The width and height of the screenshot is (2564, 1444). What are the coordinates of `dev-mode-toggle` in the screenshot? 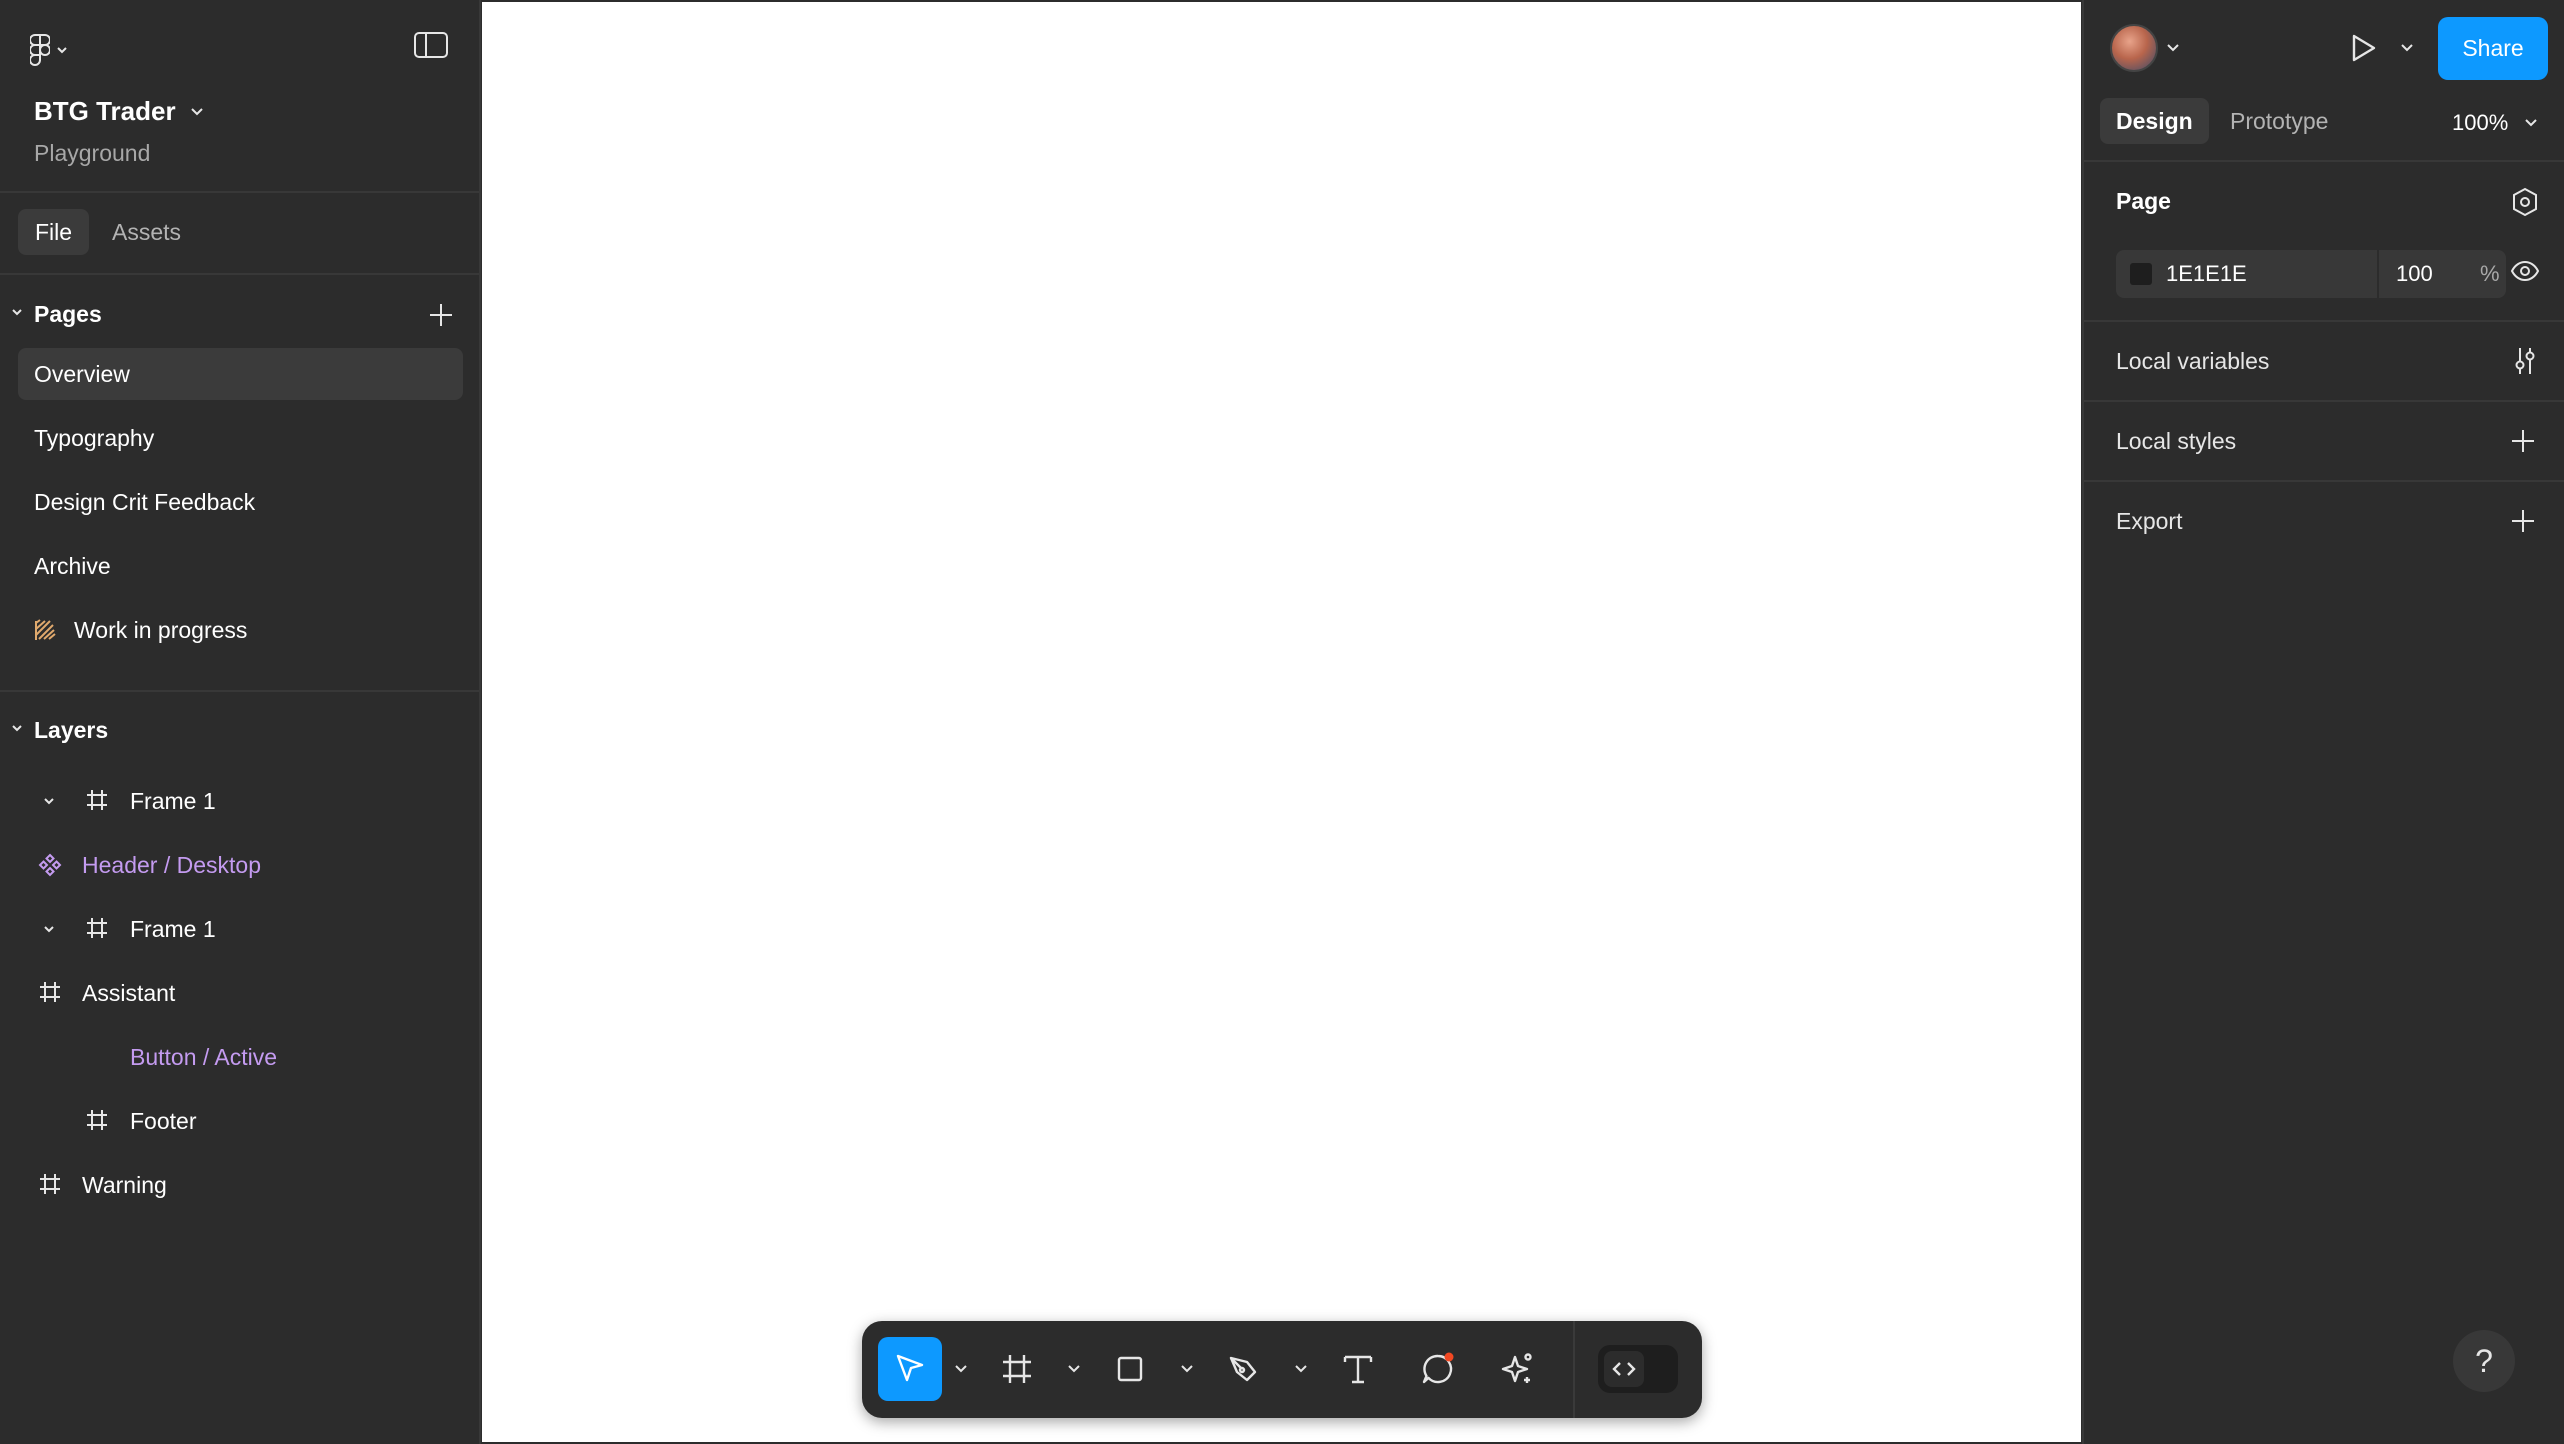 It's located at (1638, 1369).